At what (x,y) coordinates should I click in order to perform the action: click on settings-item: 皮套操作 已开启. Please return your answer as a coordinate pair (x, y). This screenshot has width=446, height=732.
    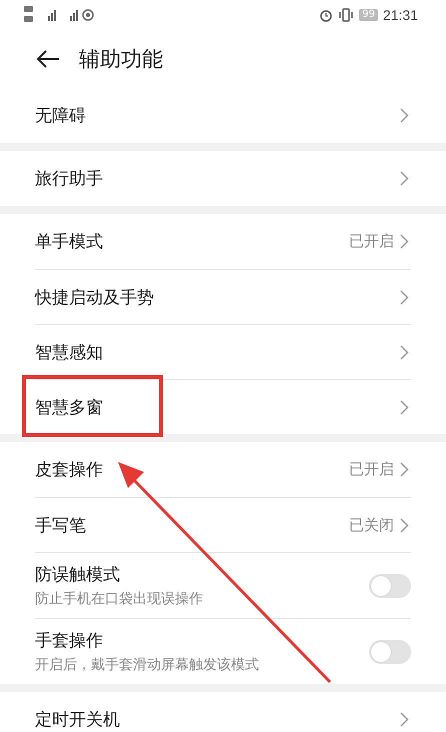
    Looking at the image, I should click on (223, 469).